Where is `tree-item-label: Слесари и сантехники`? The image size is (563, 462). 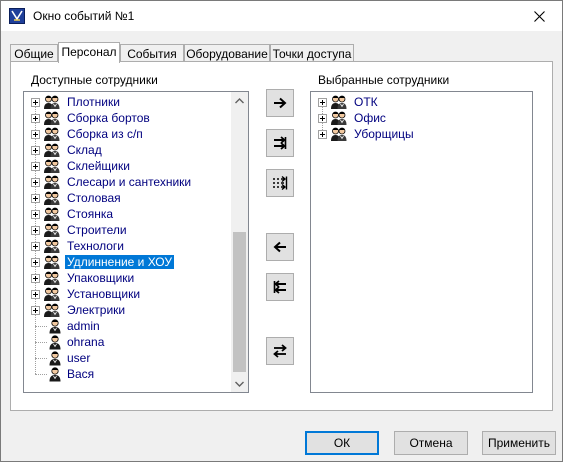 tree-item-label: Слесари и сантехники is located at coordinates (129, 182).